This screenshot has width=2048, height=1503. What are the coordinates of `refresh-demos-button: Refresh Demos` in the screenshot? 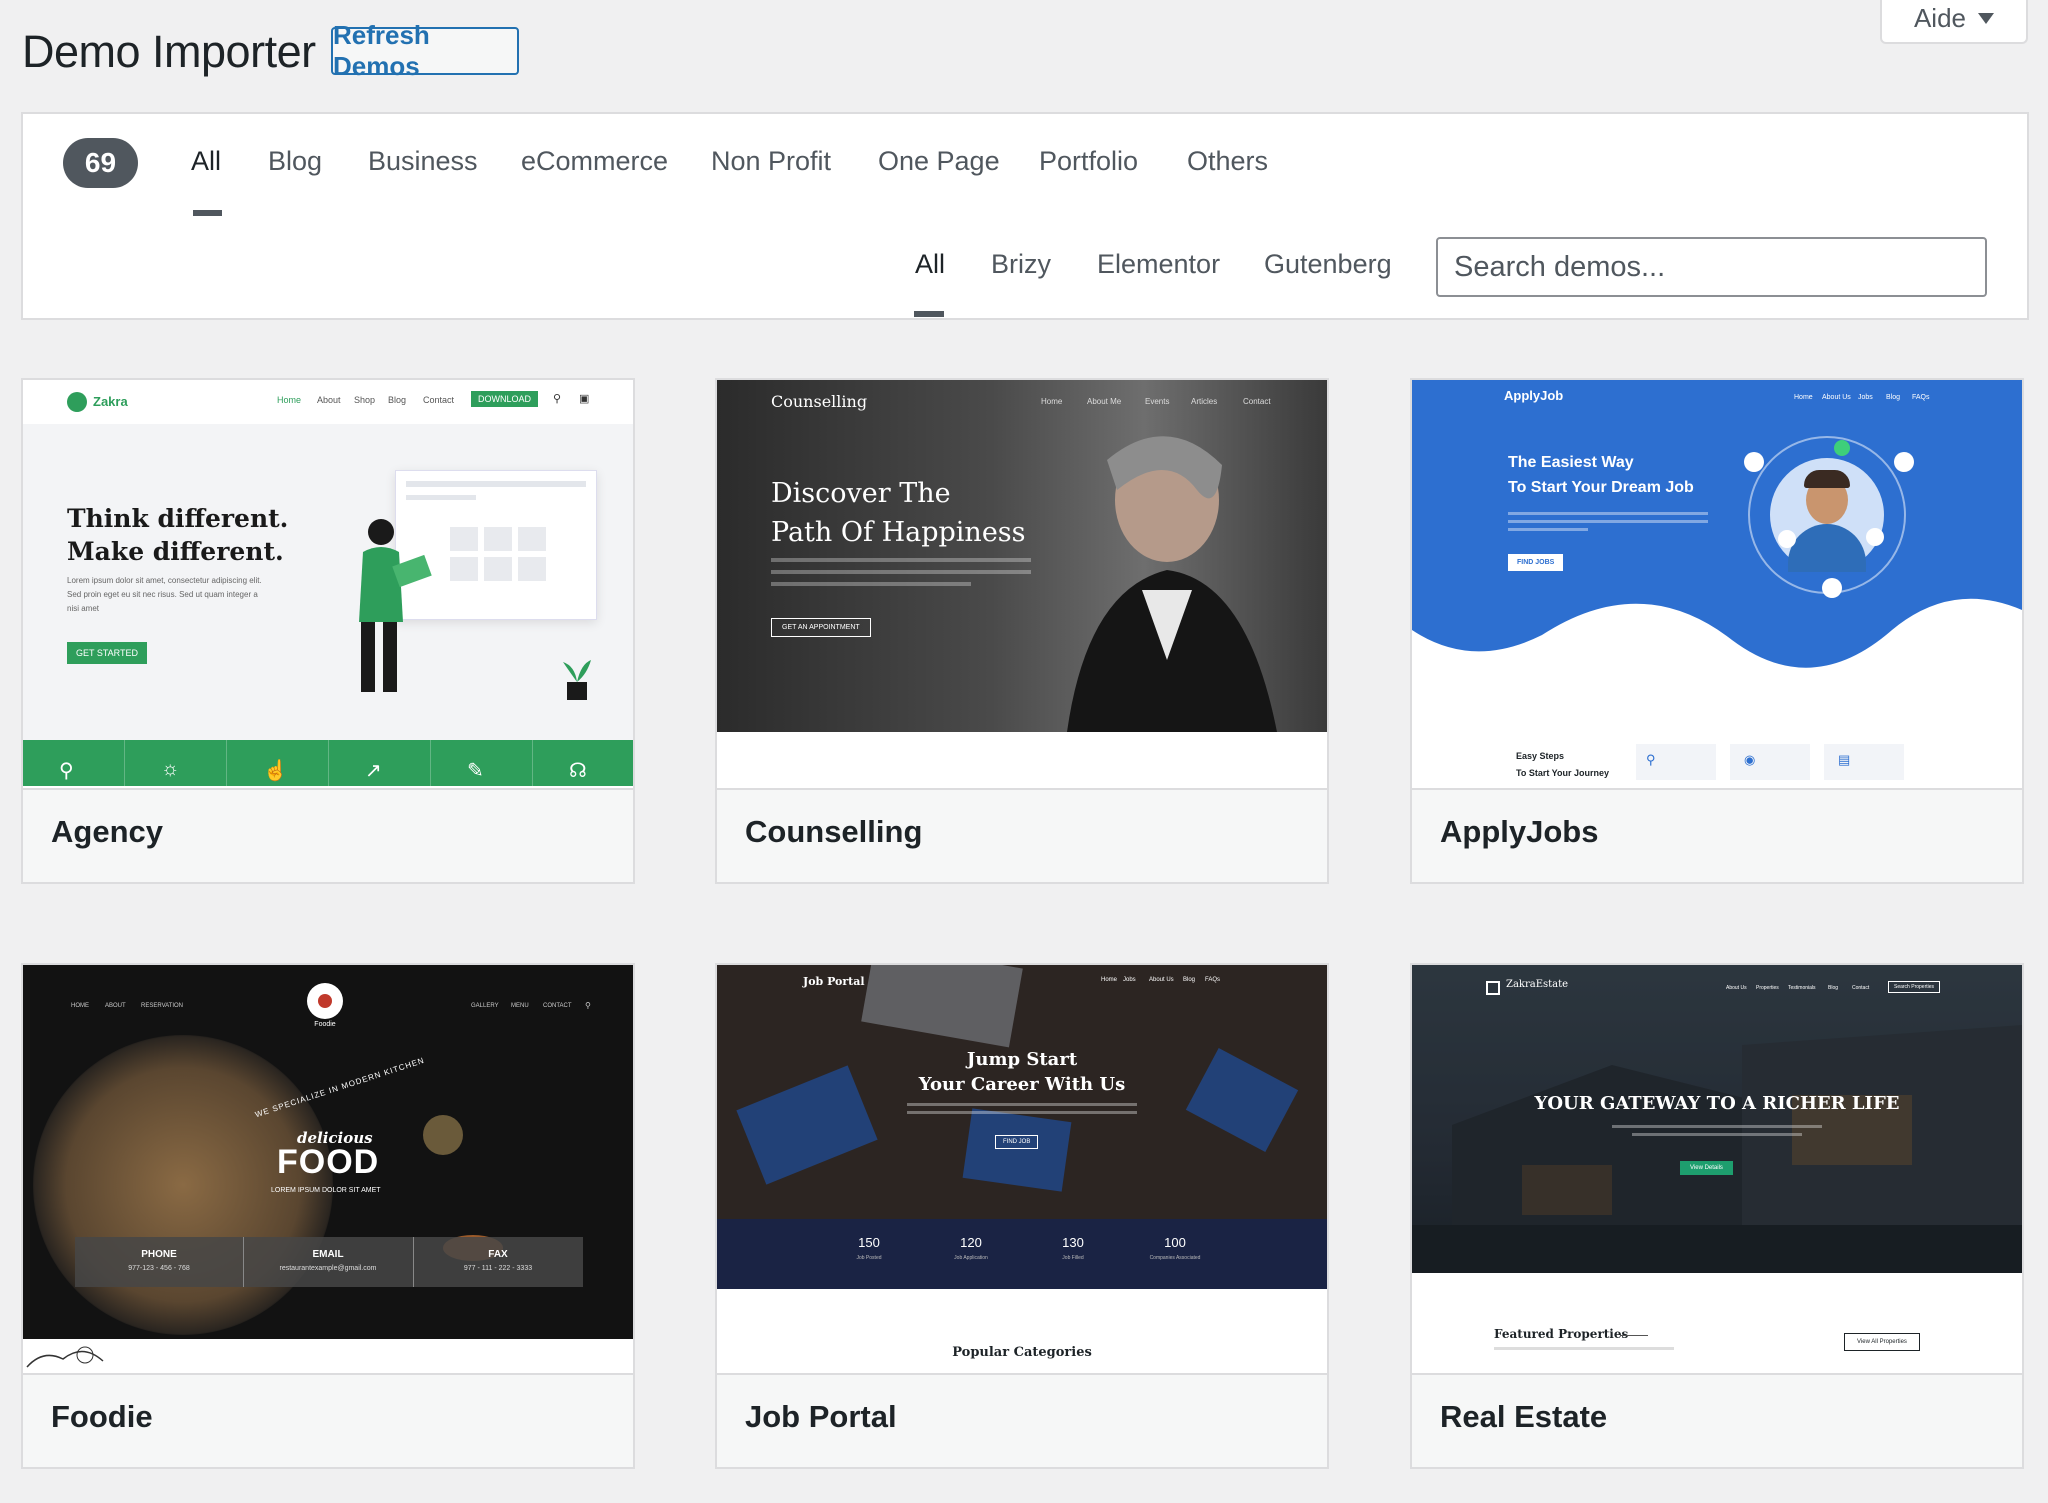 It's located at (425, 50).